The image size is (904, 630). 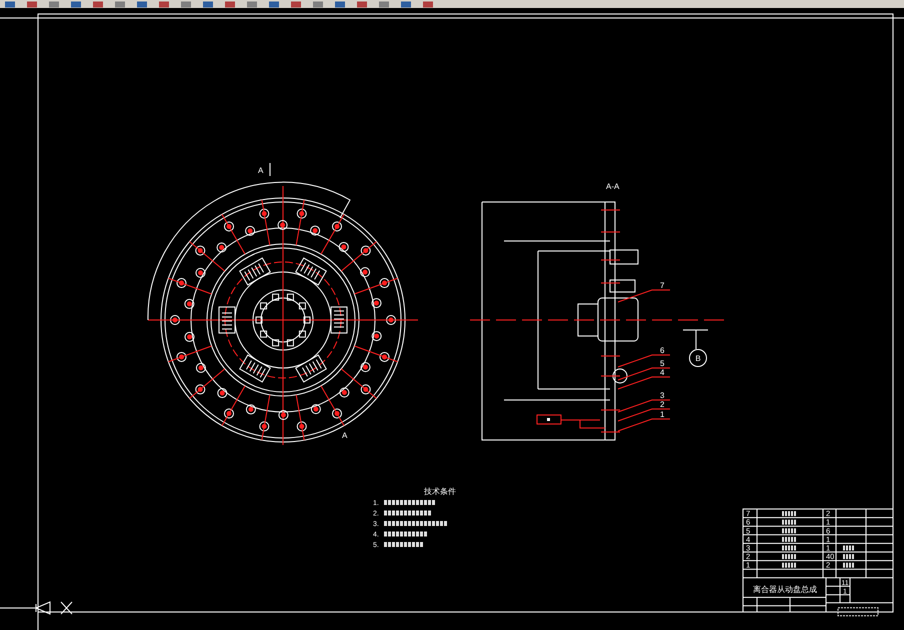 I want to click on ucs-icon, so click(x=25, y=608).